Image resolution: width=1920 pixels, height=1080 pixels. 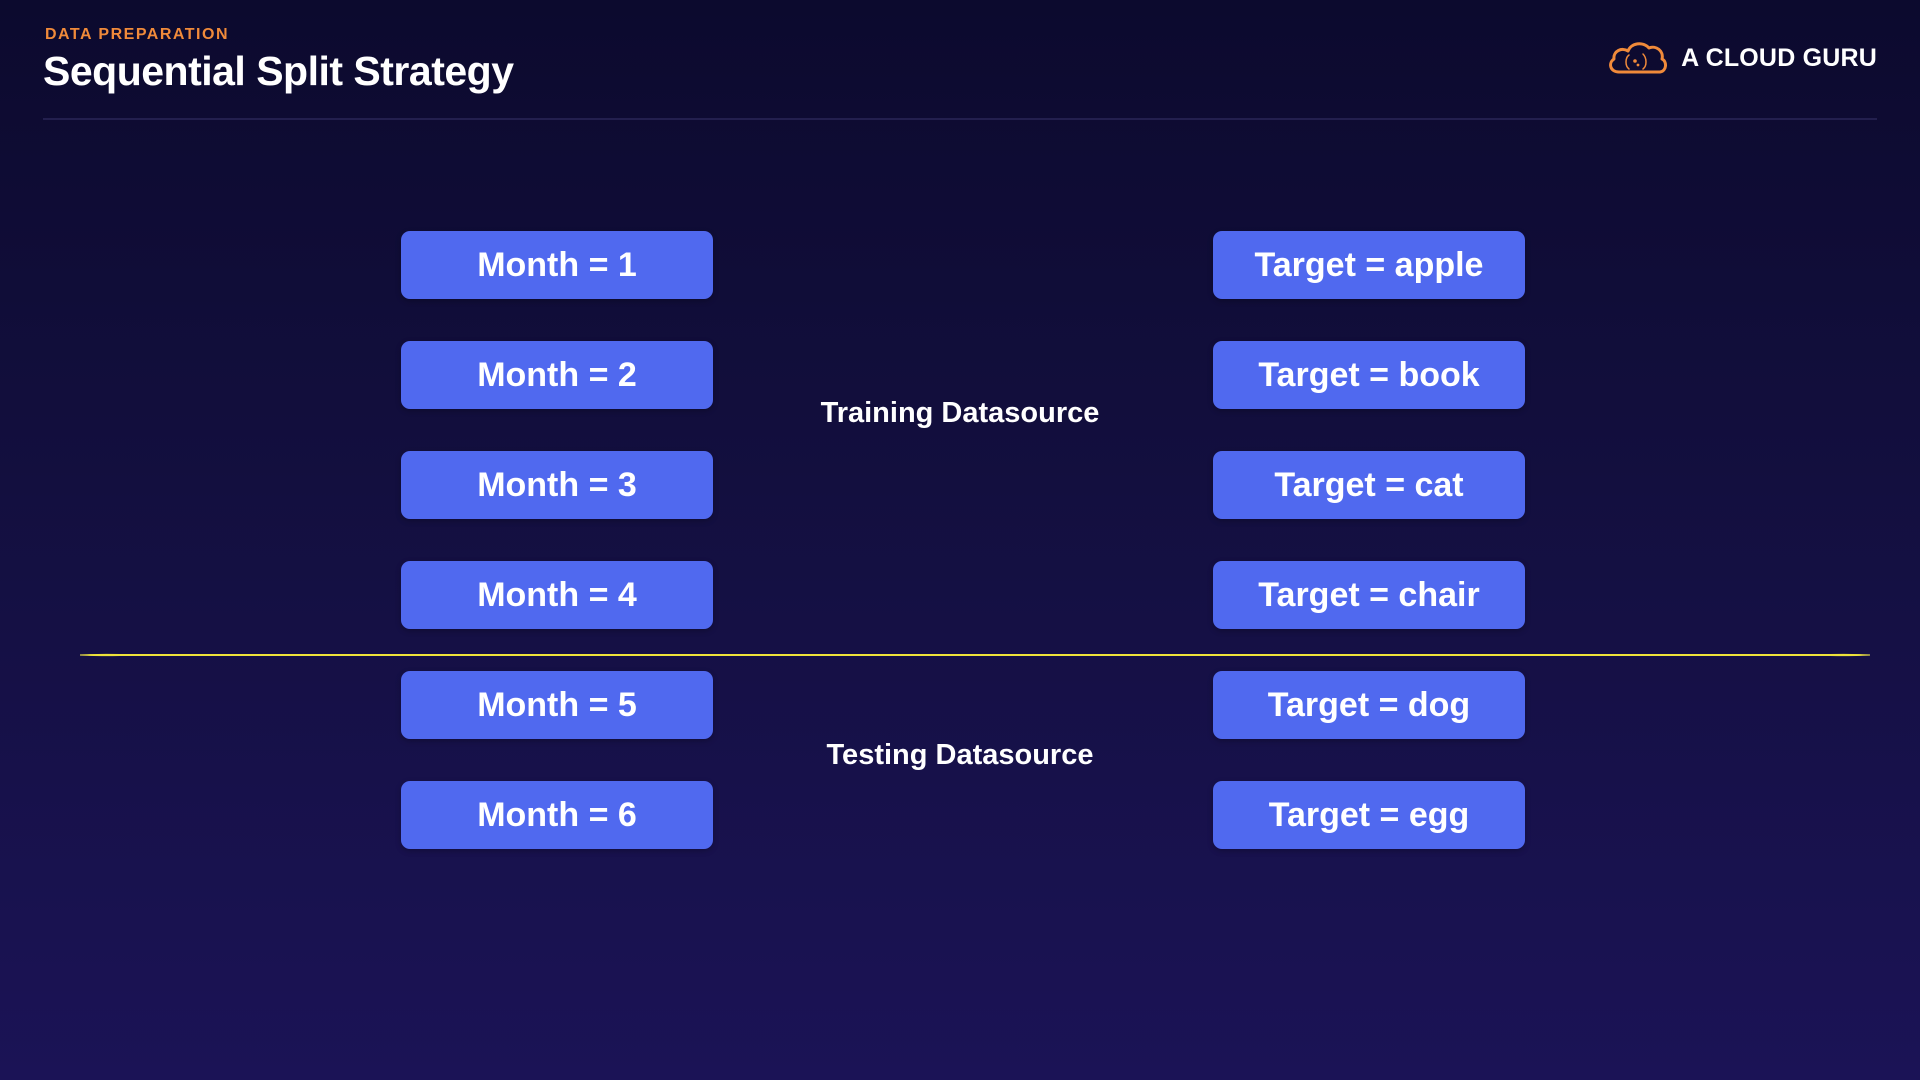 What do you see at coordinates (960, 755) in the screenshot?
I see `testing-datasource-label: Testing Datasource` at bounding box center [960, 755].